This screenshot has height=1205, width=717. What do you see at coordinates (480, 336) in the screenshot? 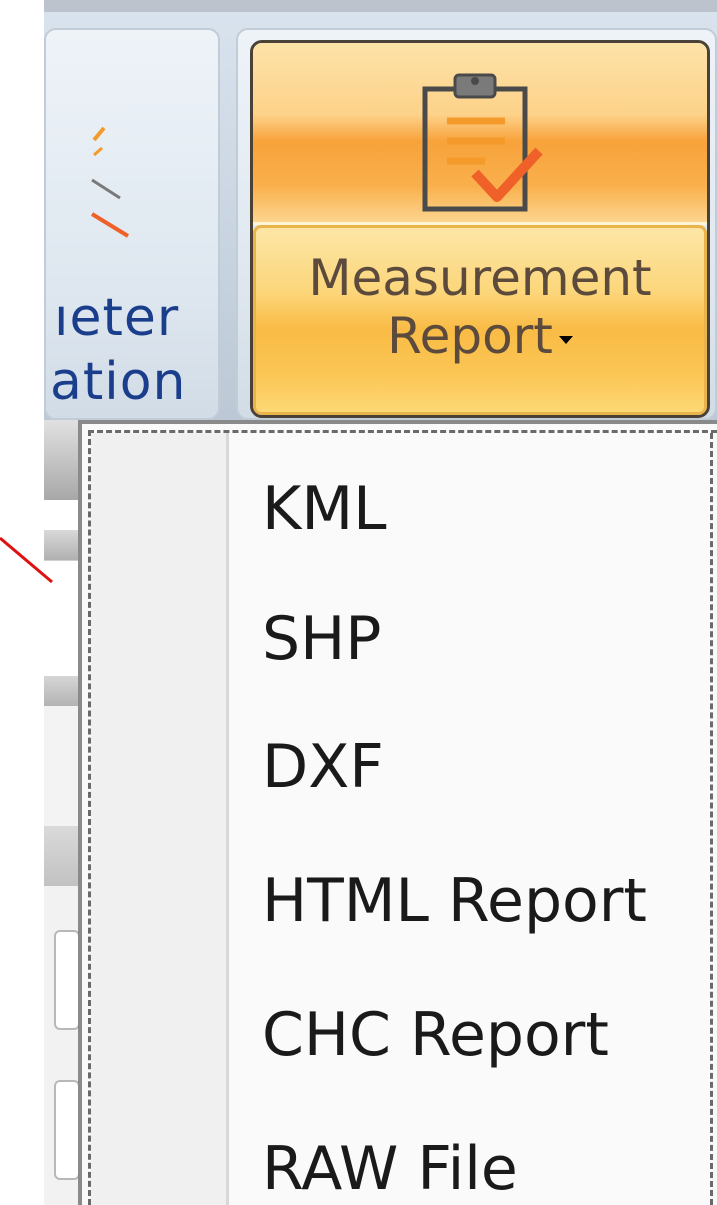
I see `measurement-report-label-line2: Report` at bounding box center [480, 336].